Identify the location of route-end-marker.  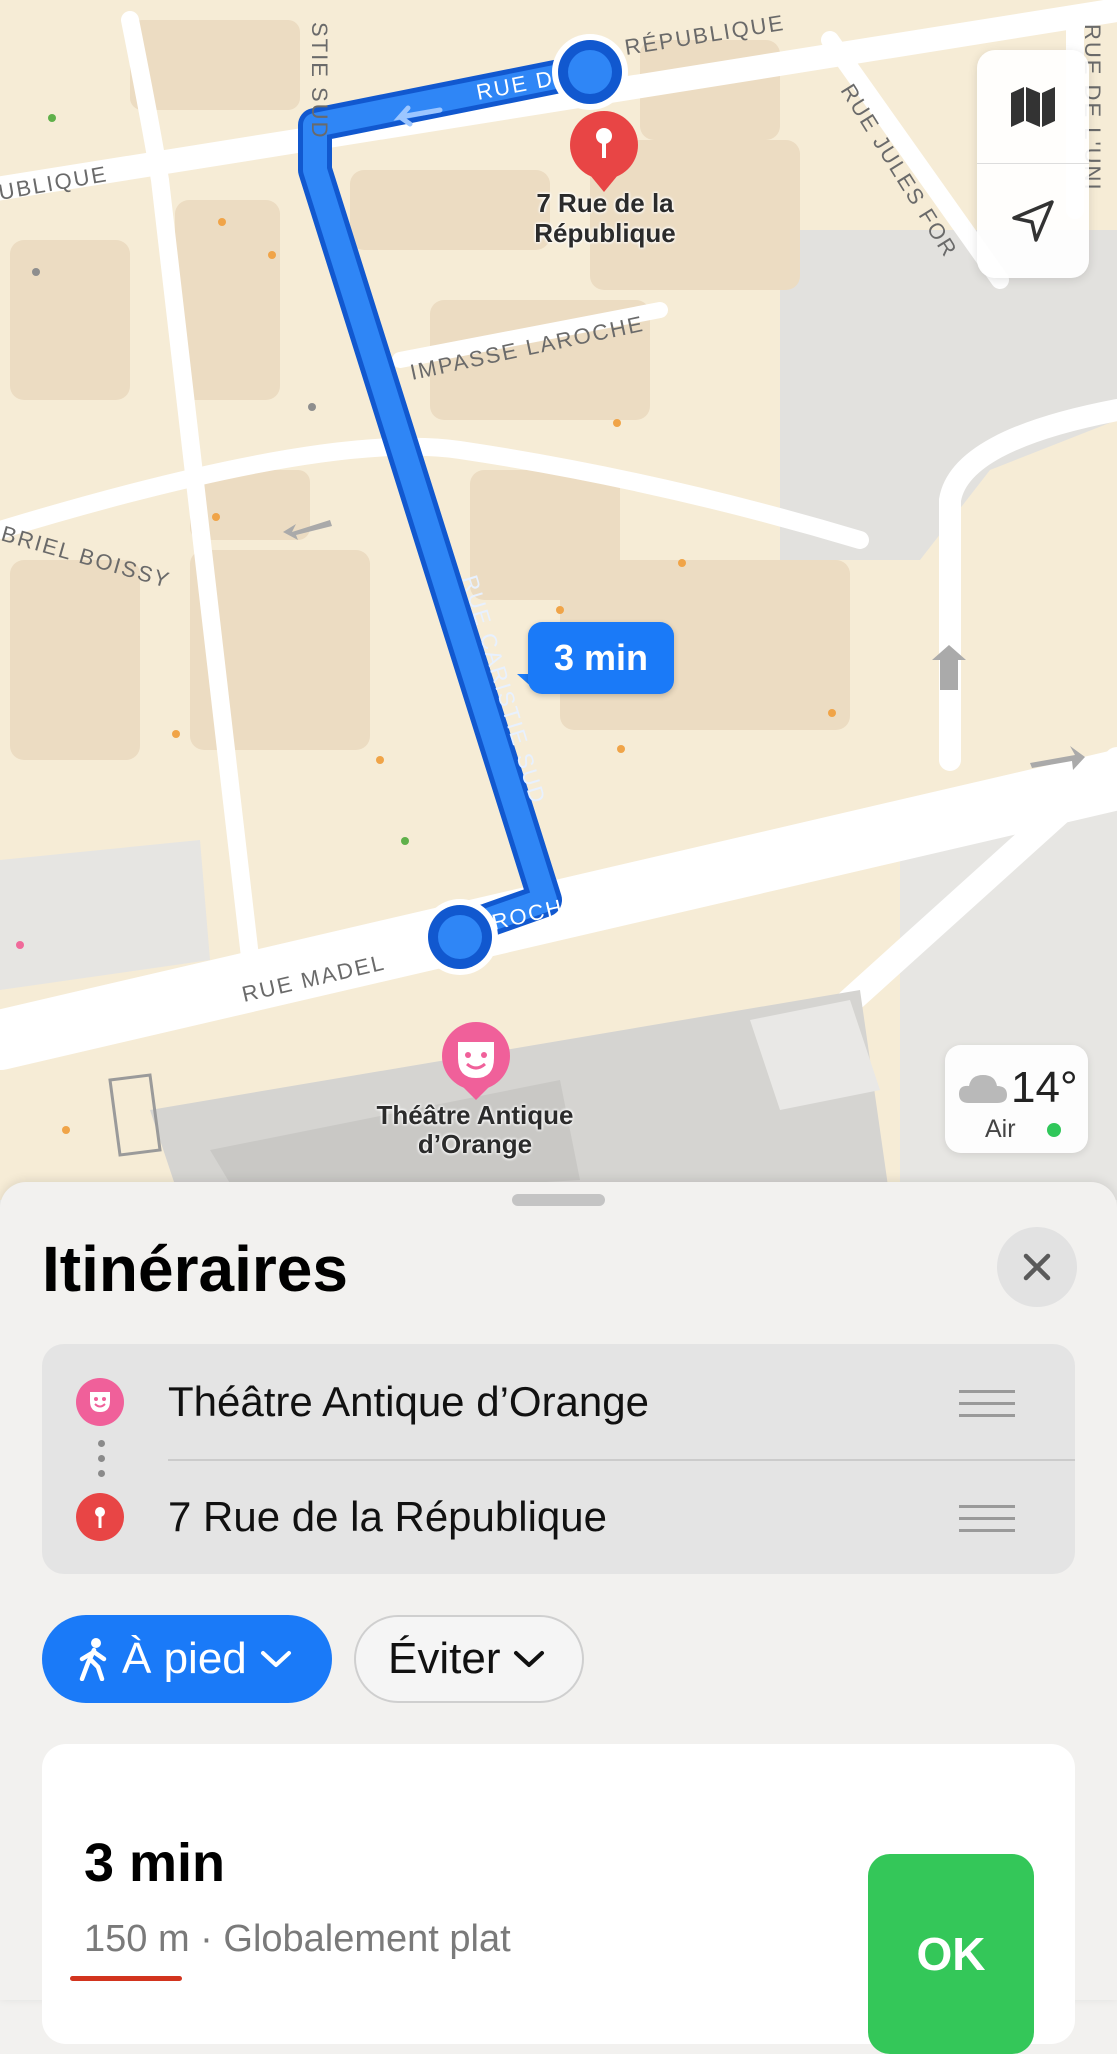
(590, 72).